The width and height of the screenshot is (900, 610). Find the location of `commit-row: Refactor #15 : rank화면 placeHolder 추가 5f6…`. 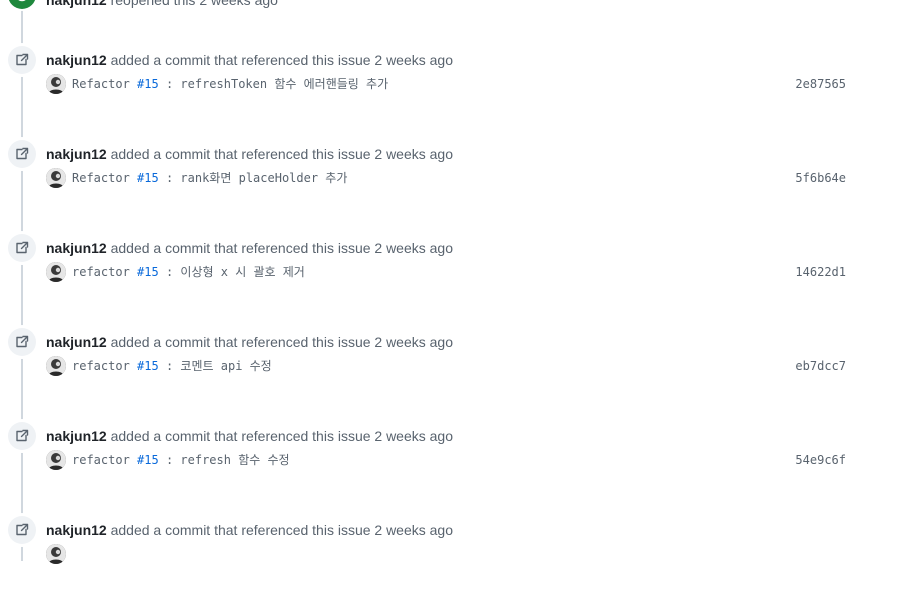

commit-row: Refactor #15 : rank화면 placeHolder 추가 5f6… is located at coordinates (446, 178).